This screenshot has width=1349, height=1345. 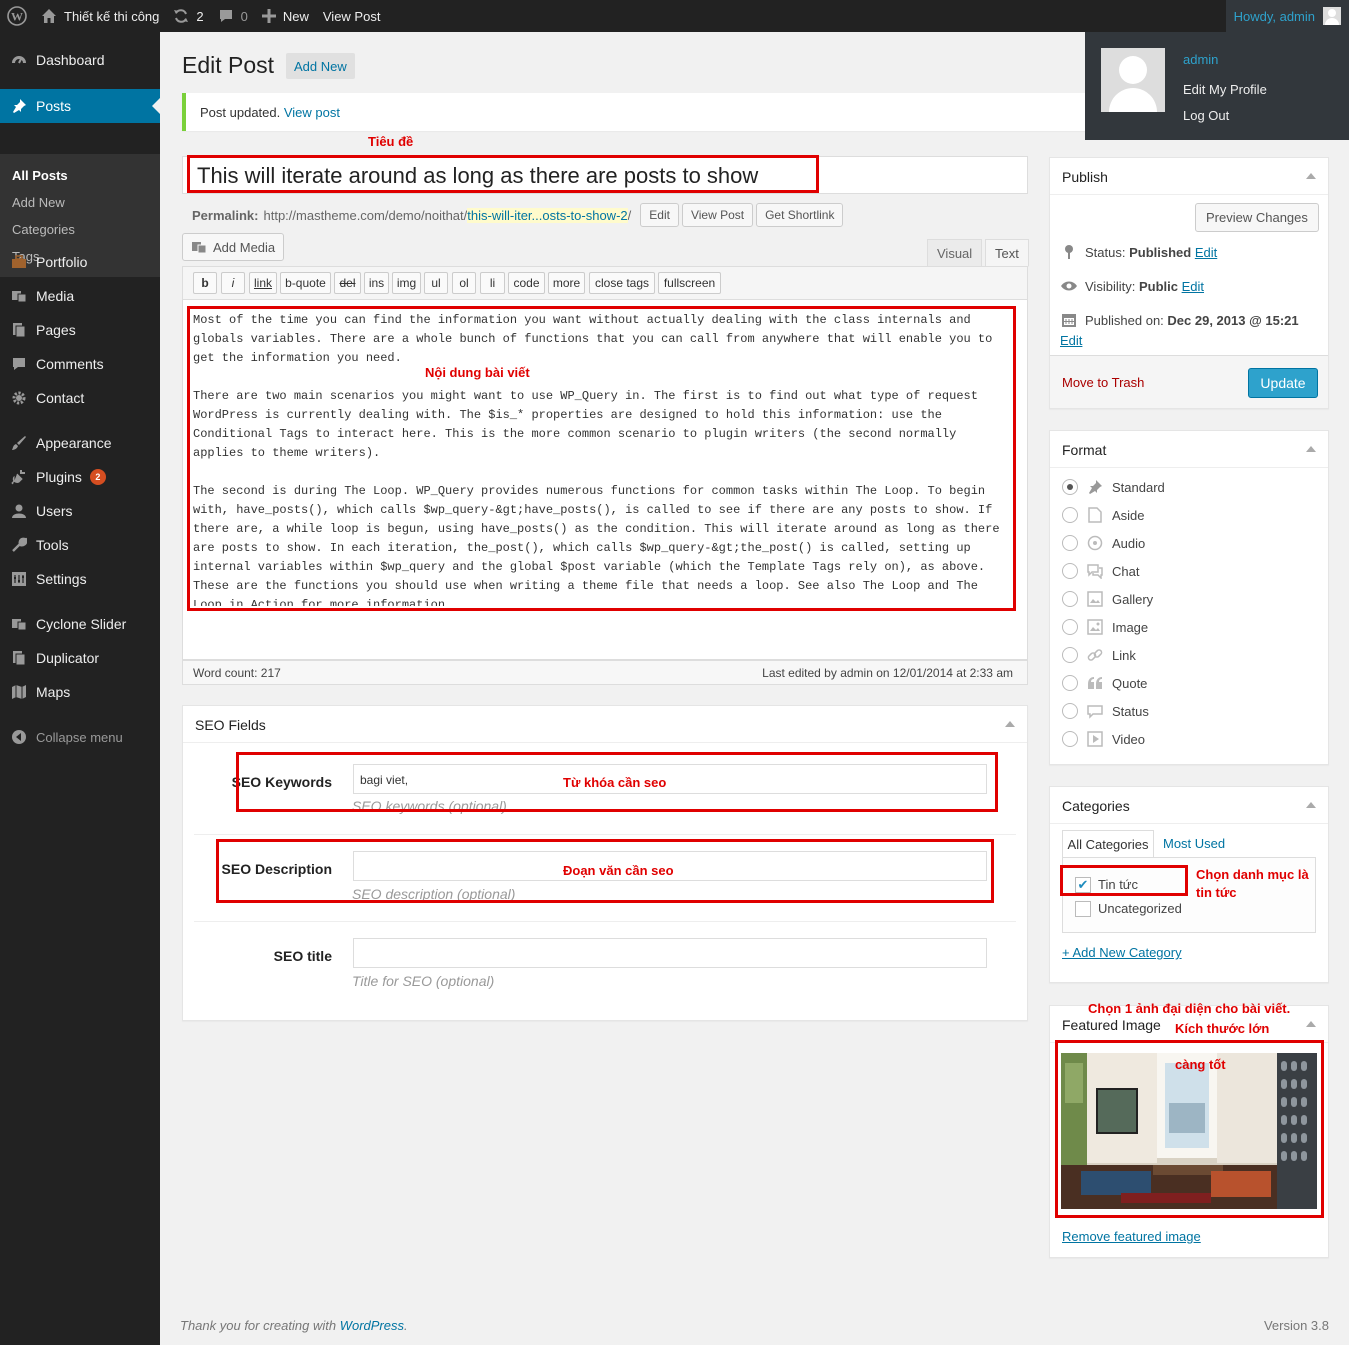 What do you see at coordinates (1130, 627) in the screenshot?
I see `format-label-image: Image` at bounding box center [1130, 627].